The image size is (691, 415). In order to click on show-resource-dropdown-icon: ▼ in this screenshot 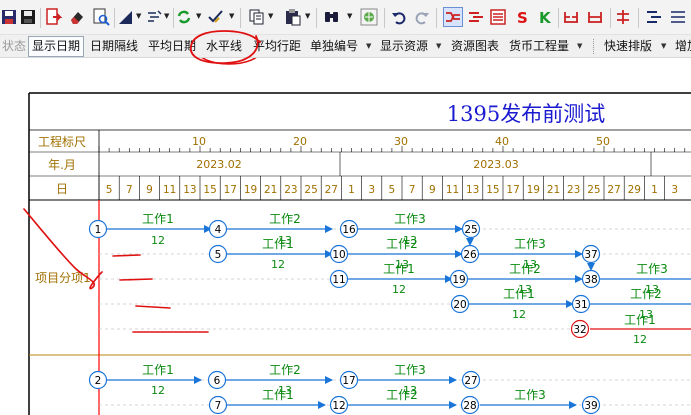, I will do `click(438, 46)`.